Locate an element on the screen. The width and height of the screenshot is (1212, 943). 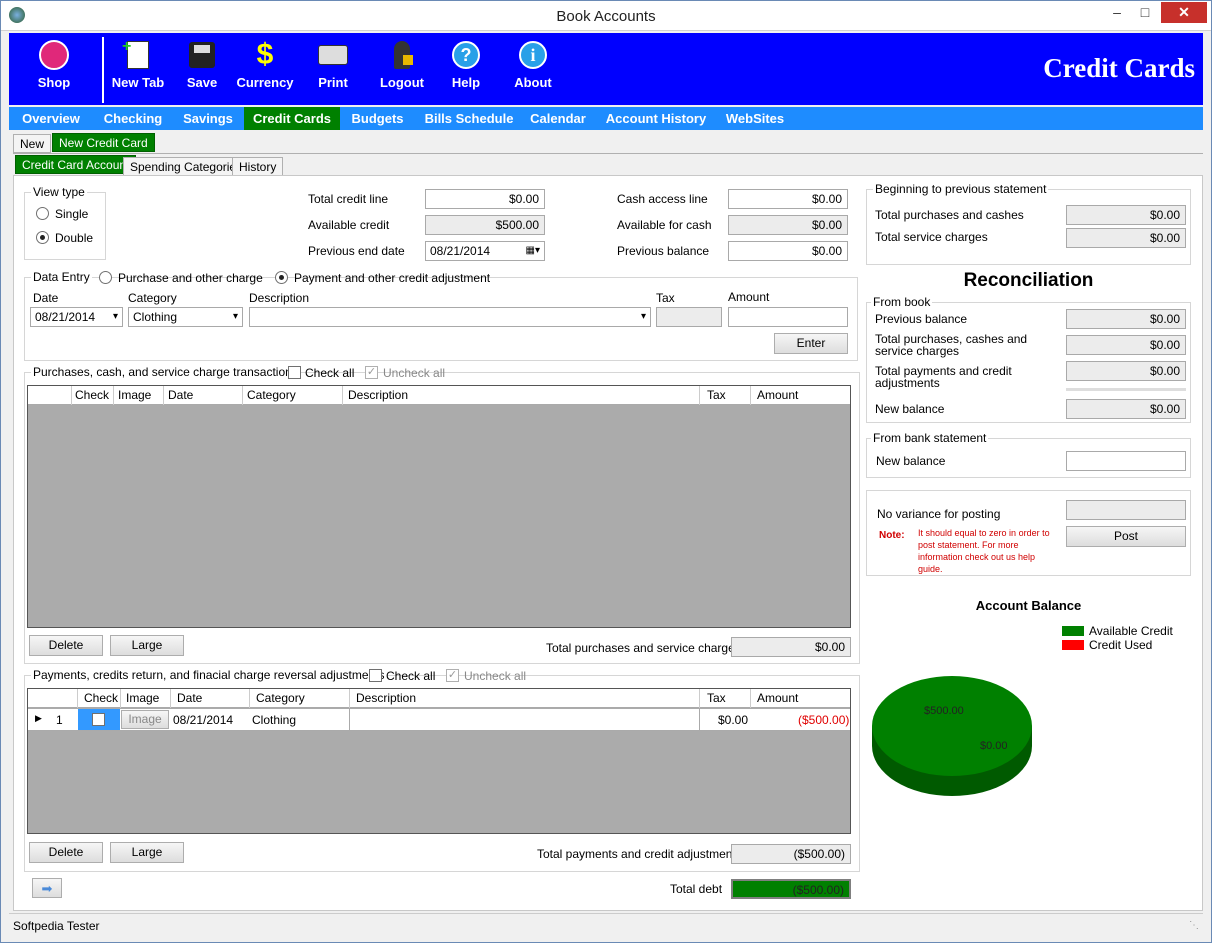
next-arrow-button: ➡ is located at coordinates (47, 888).